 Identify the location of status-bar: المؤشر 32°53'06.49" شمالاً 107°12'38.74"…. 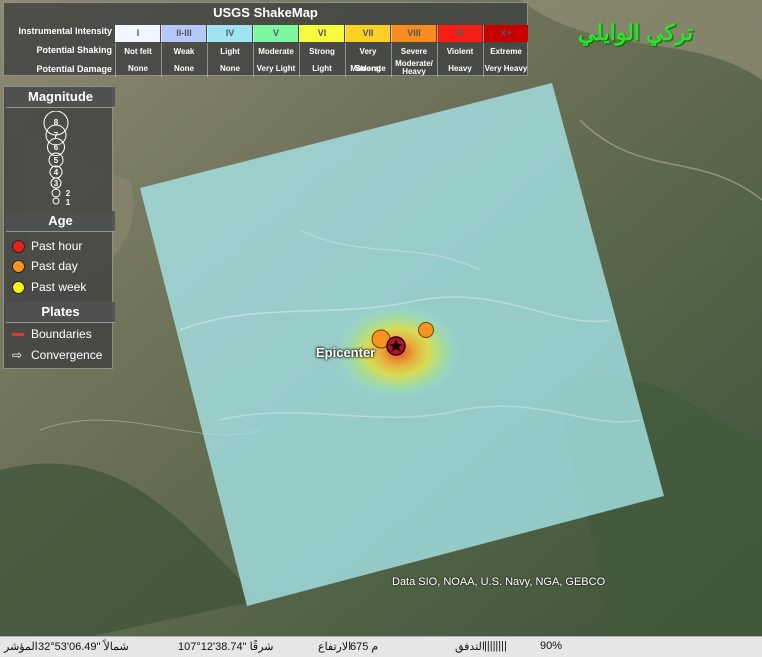
(381, 646).